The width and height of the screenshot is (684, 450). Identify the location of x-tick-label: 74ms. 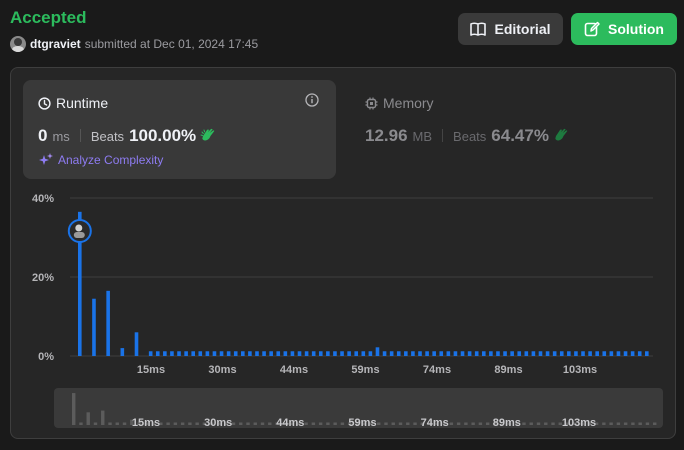
(437, 370).